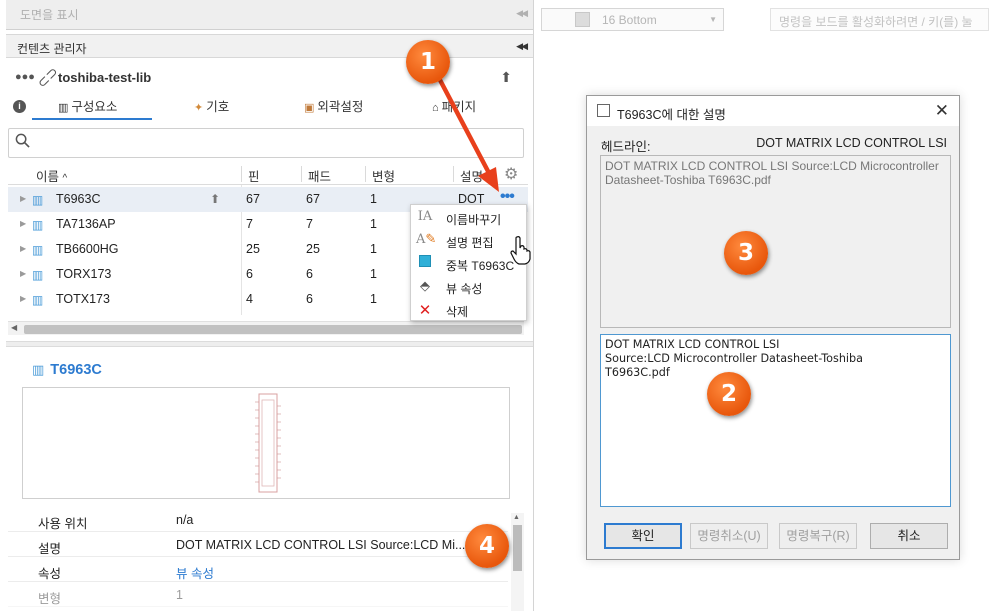 The height and width of the screenshot is (611, 989). Describe the element at coordinates (425, 285) in the screenshot. I see `tag-icon: ⬘` at that location.